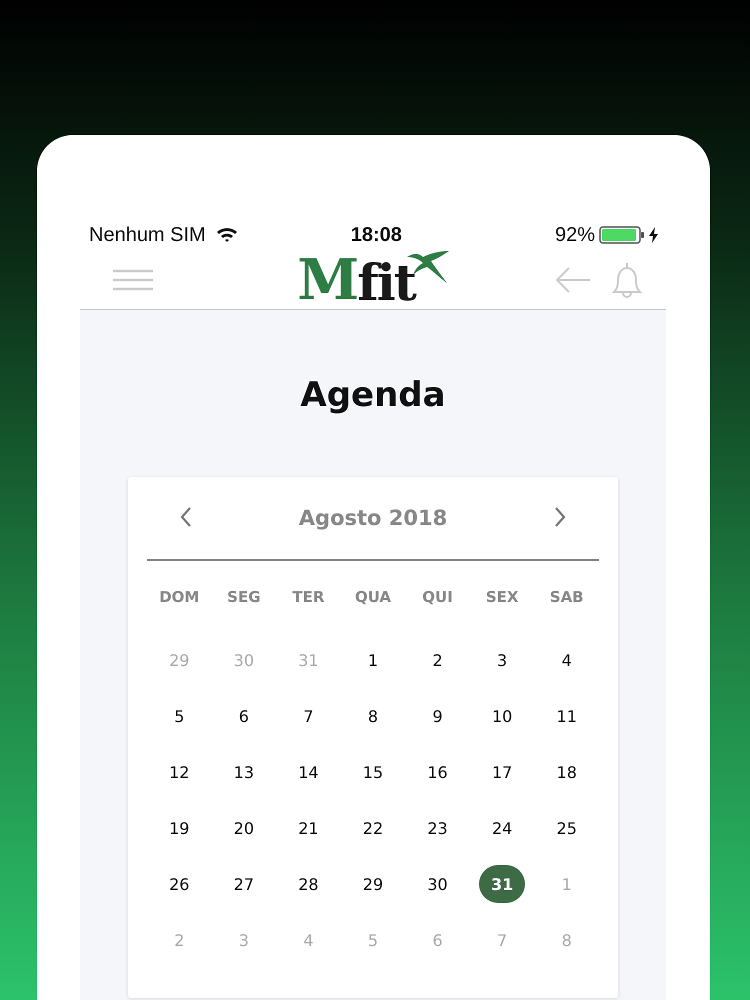 Image resolution: width=750 pixels, height=1000 pixels. I want to click on clock: 18:08, so click(376, 235).